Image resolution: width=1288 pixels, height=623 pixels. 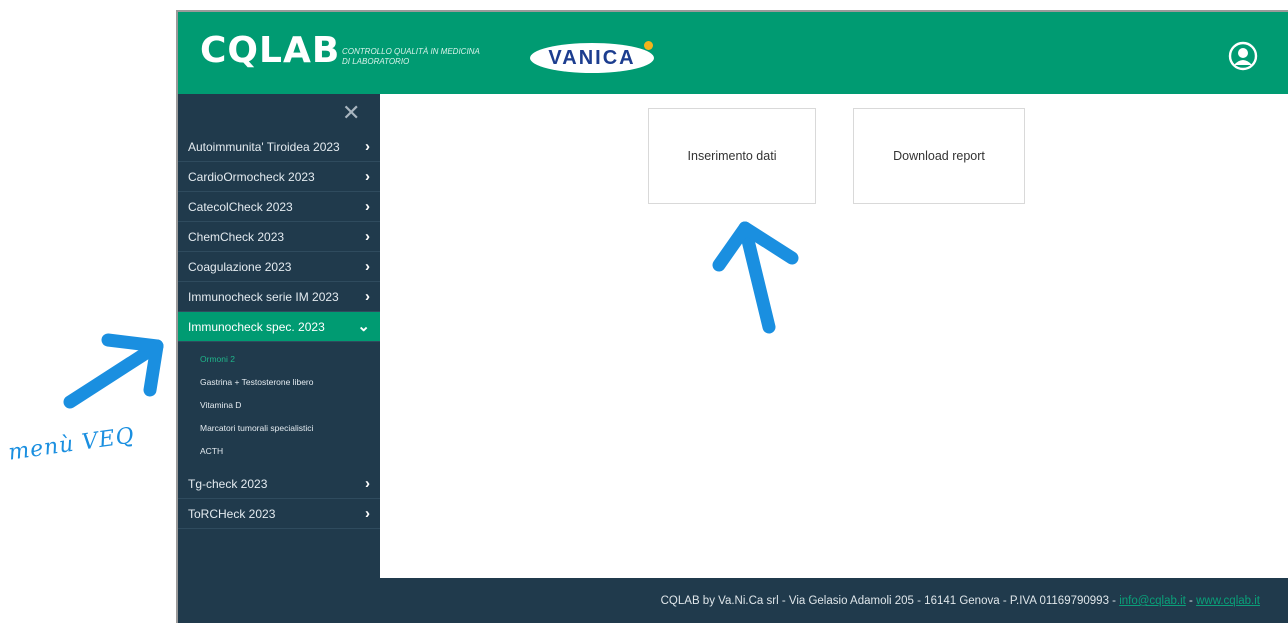 What do you see at coordinates (113, 374) in the screenshot?
I see `arrow-to-menu` at bounding box center [113, 374].